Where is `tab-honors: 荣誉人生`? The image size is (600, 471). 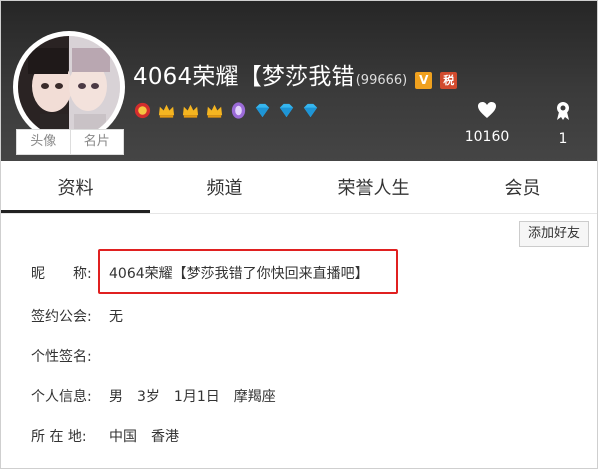
tab-honors: 荣誉人生 is located at coordinates (373, 190).